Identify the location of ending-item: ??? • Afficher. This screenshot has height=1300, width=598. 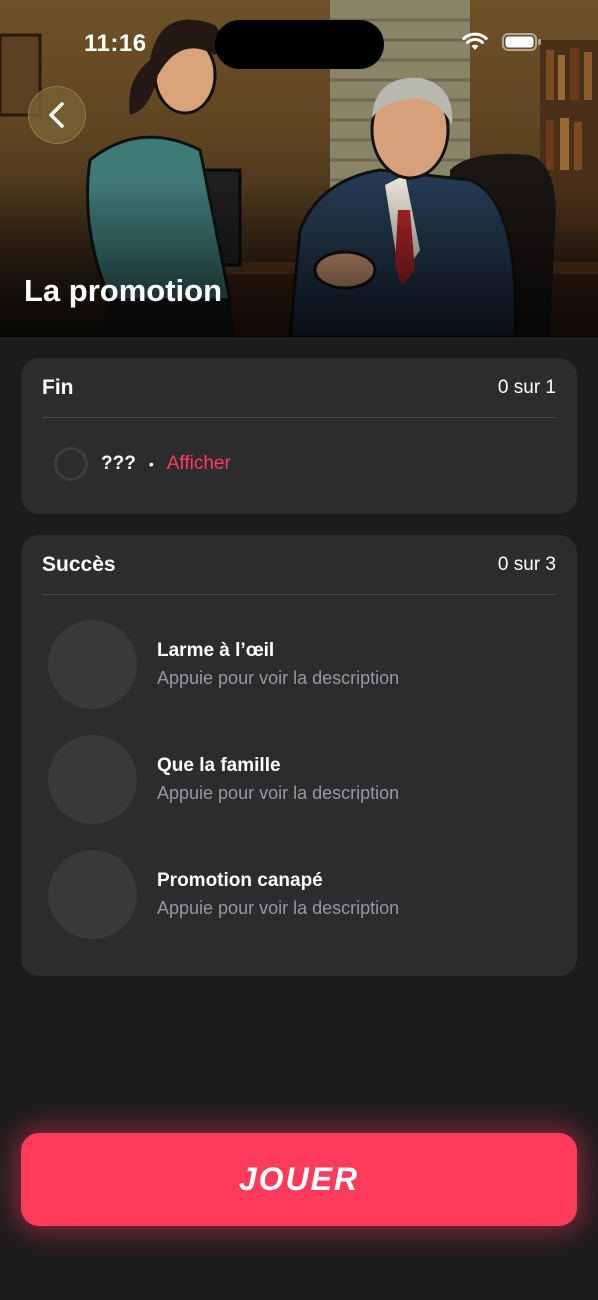
(299, 464).